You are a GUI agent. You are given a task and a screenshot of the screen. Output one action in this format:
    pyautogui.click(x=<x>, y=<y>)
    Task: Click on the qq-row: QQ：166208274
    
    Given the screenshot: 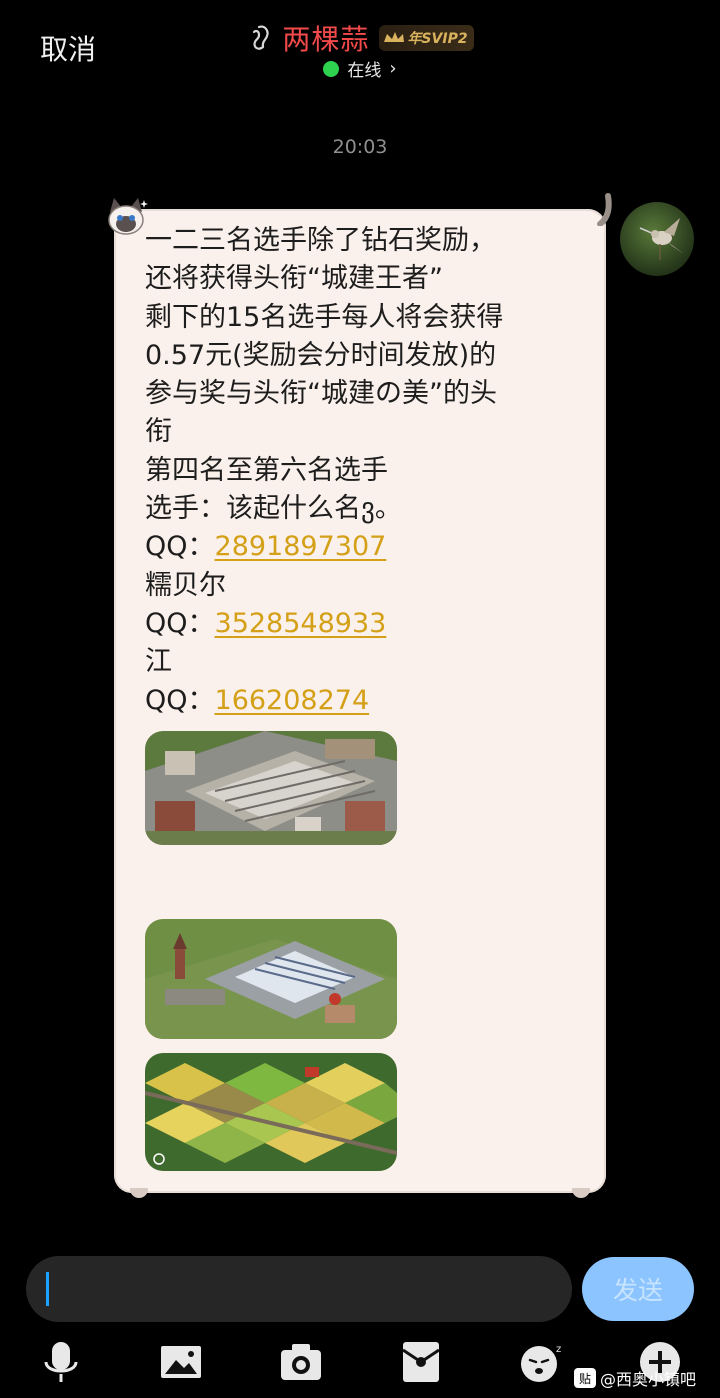 What is the action you would take?
    pyautogui.click(x=365, y=701)
    